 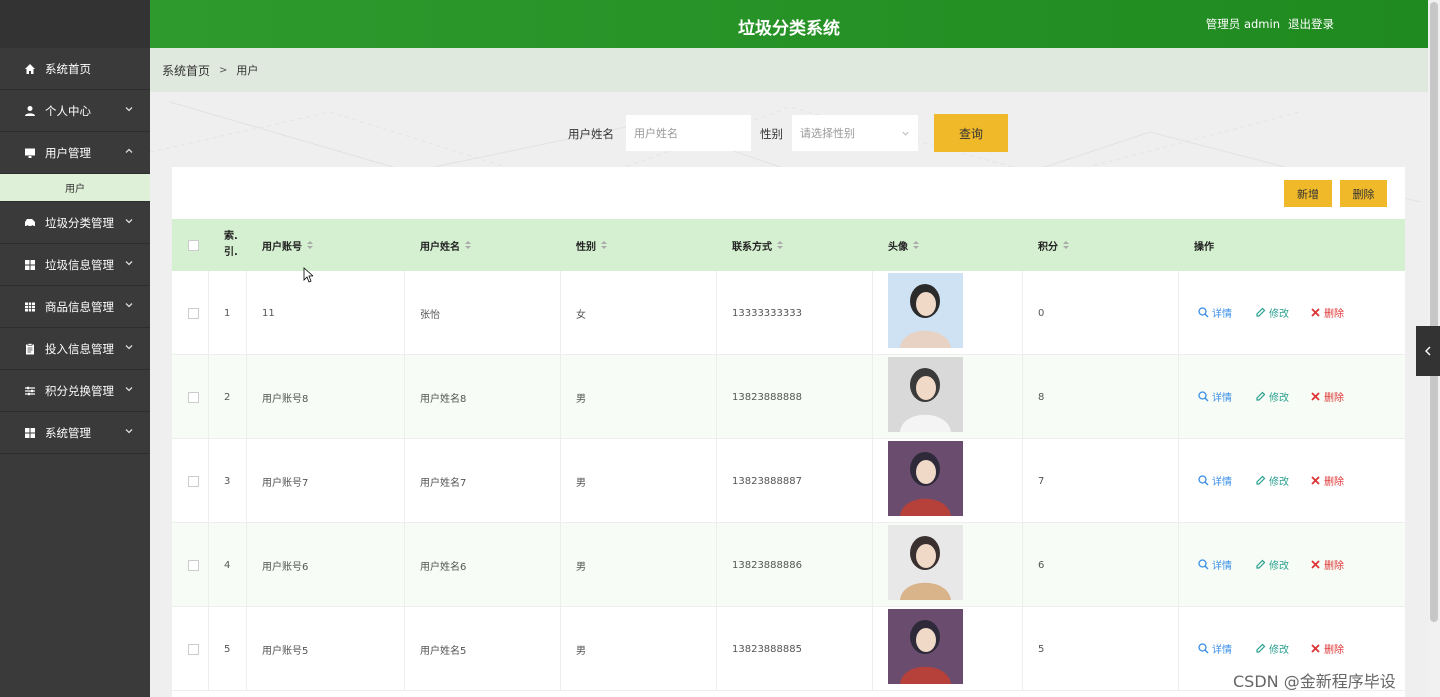 I want to click on cell-name: 张怡, so click(x=430, y=315).